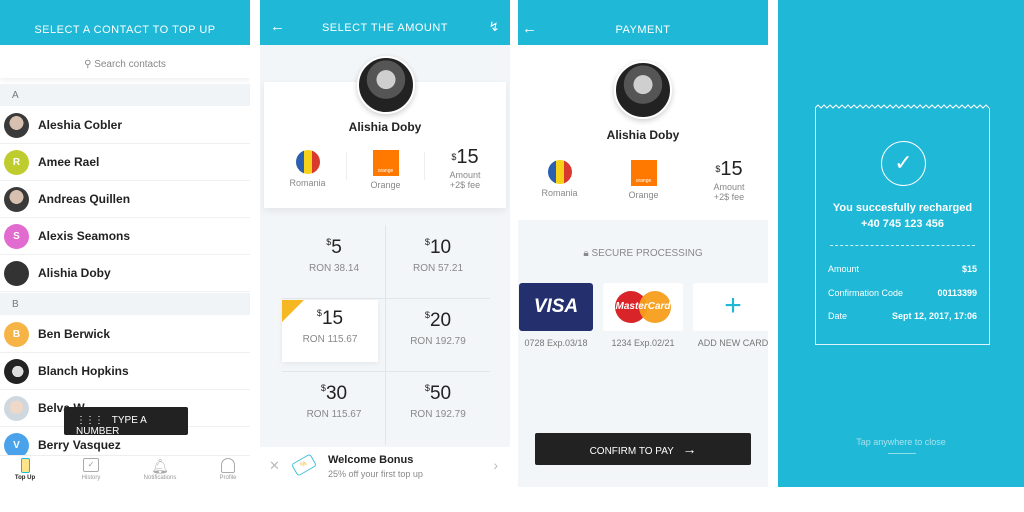  I want to click on contact-name: Ben Berwick, so click(74, 334).